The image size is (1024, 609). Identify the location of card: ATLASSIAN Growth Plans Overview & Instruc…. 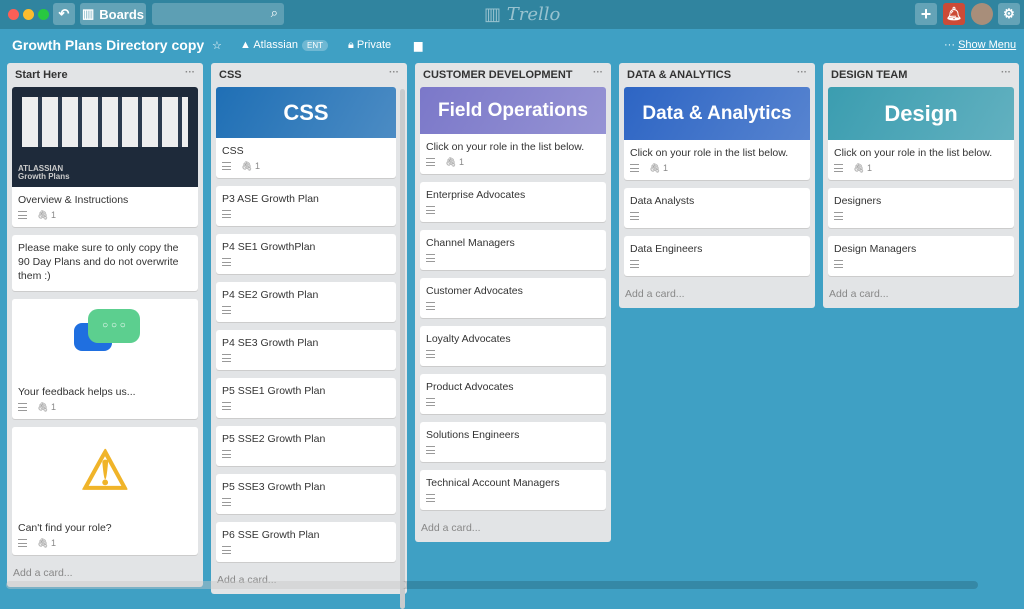
(105, 157).